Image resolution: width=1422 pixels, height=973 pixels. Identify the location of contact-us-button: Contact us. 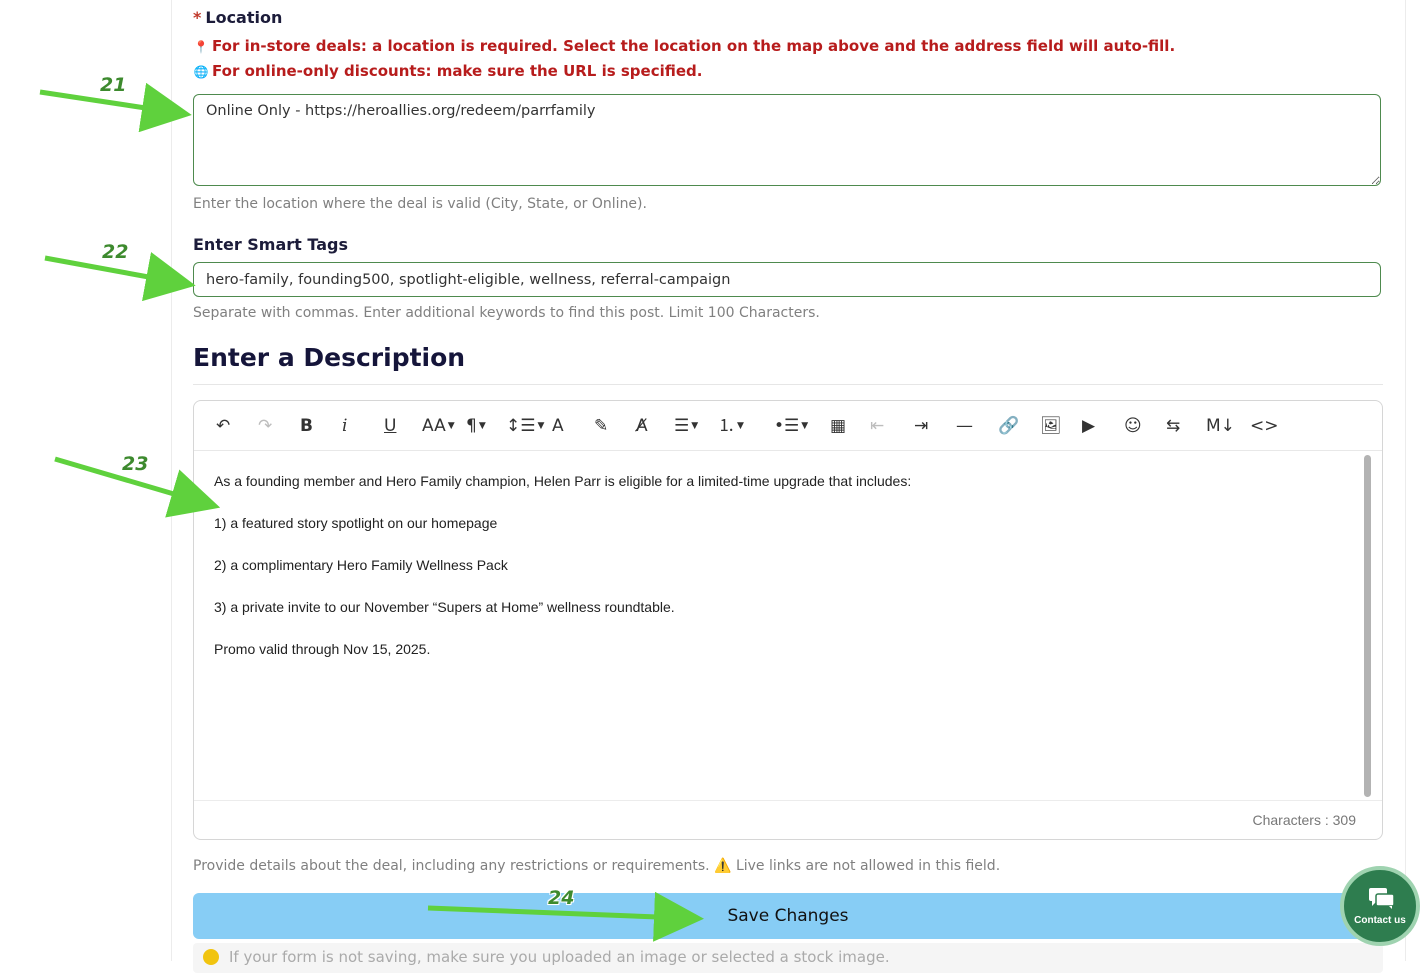
(1380, 906).